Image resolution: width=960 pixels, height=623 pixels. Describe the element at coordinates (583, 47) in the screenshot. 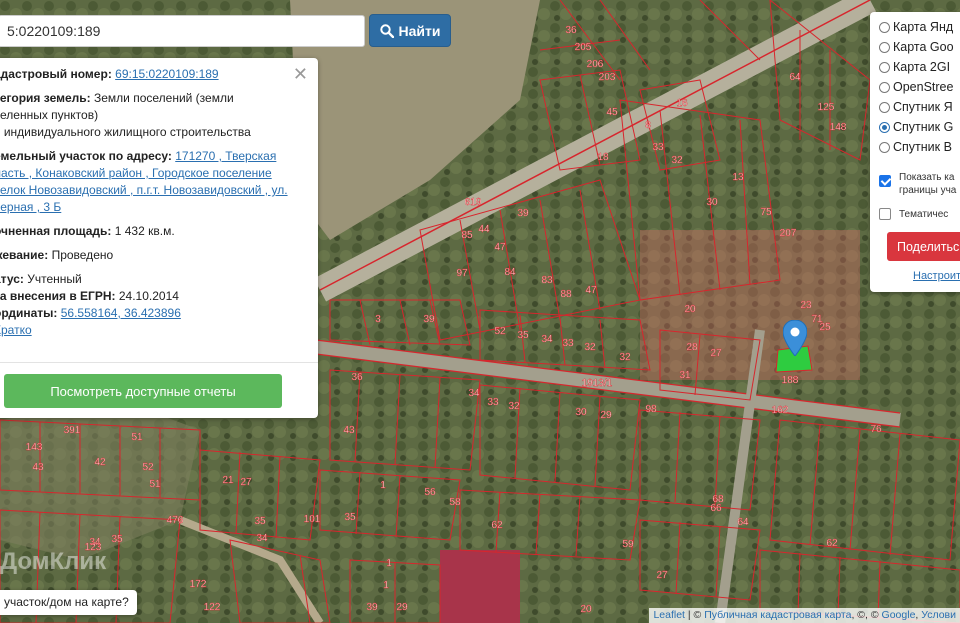

I see `svg-text: 205` at that location.